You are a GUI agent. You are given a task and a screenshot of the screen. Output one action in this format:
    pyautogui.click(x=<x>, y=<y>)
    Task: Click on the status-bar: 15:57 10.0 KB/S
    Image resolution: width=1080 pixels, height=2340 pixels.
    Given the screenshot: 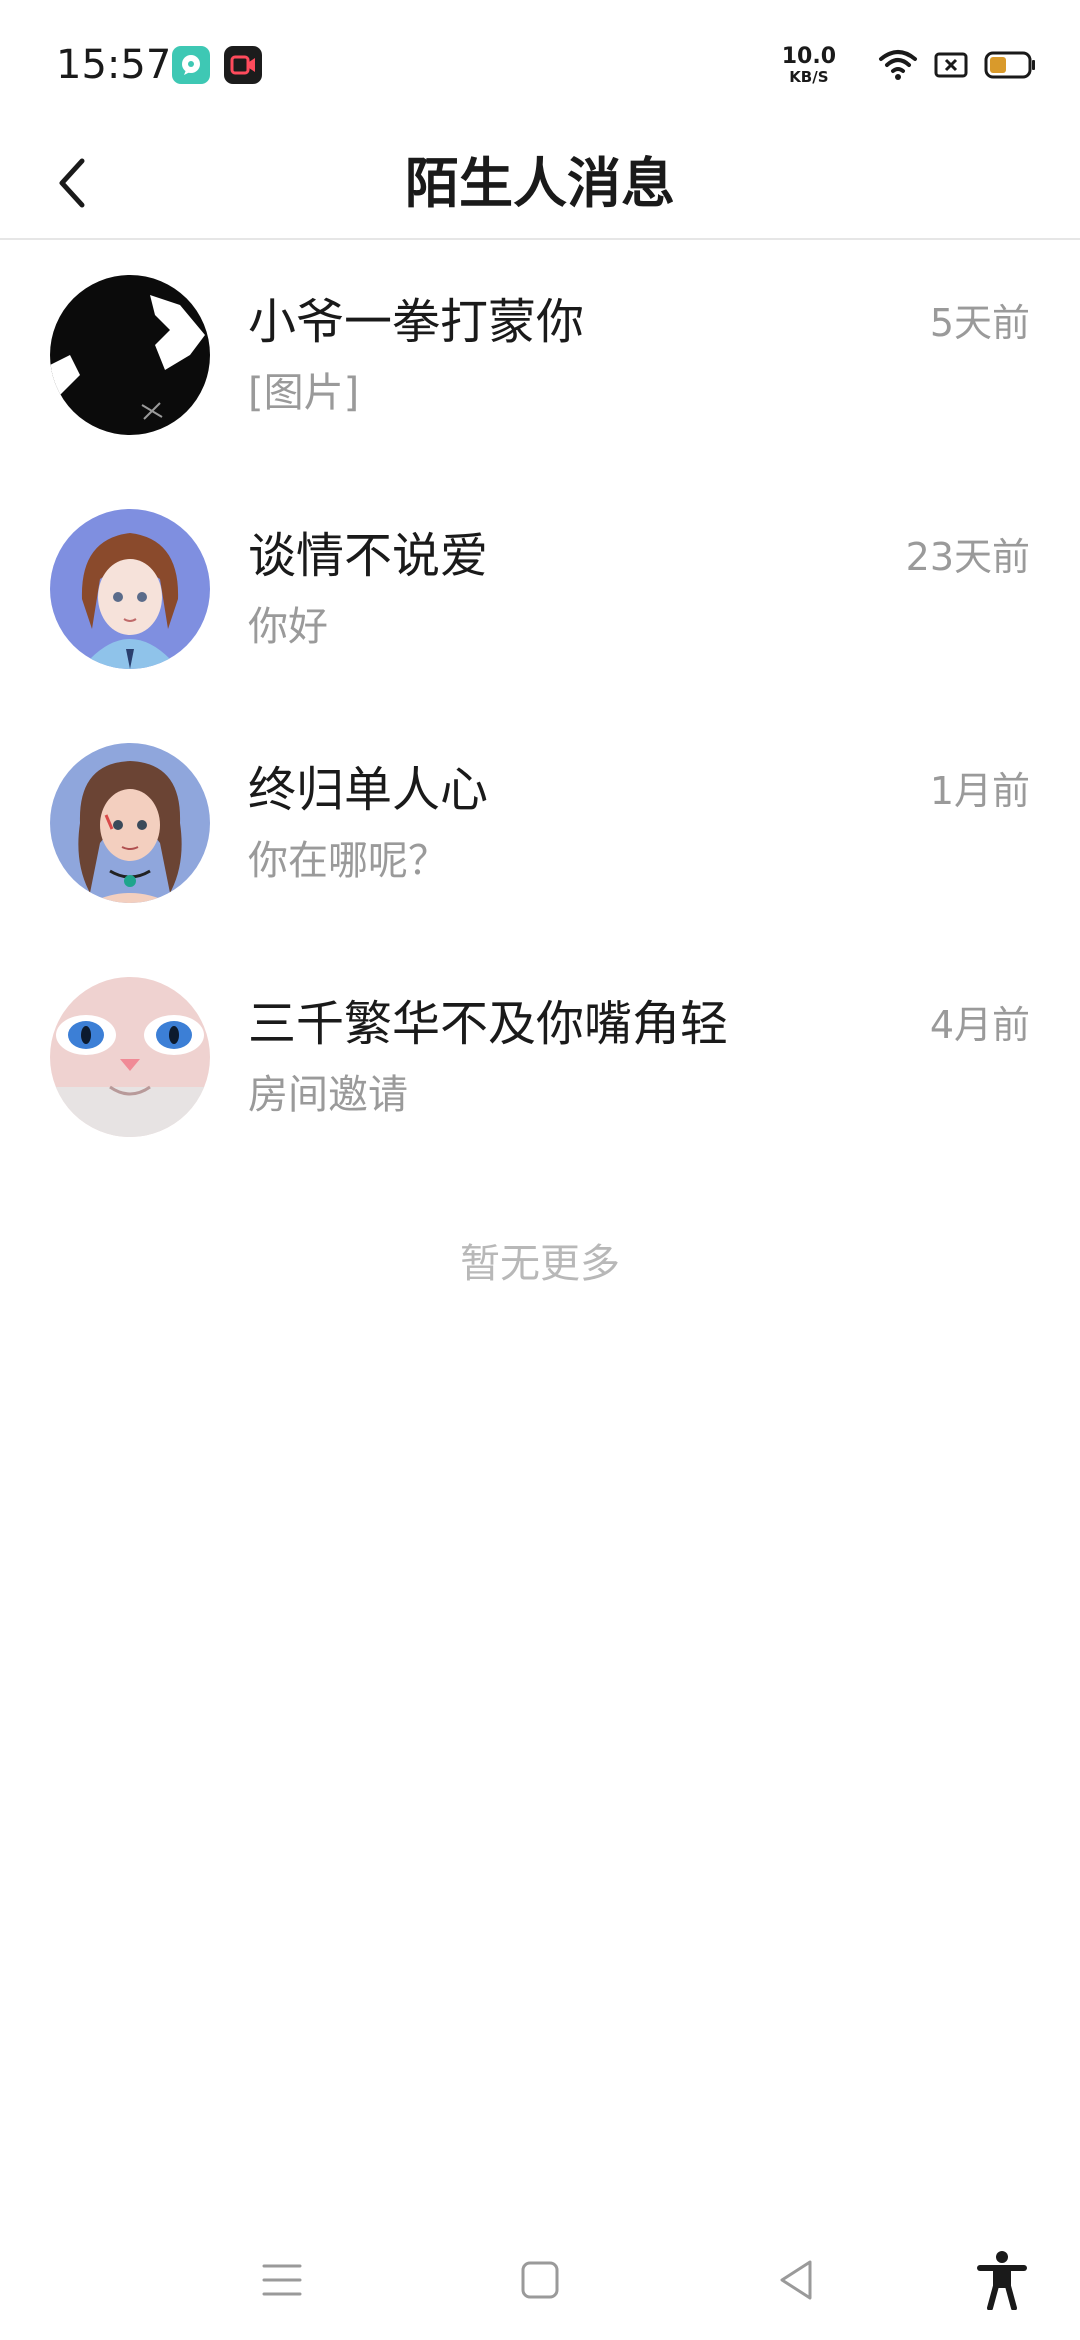 What is the action you would take?
    pyautogui.click(x=540, y=65)
    